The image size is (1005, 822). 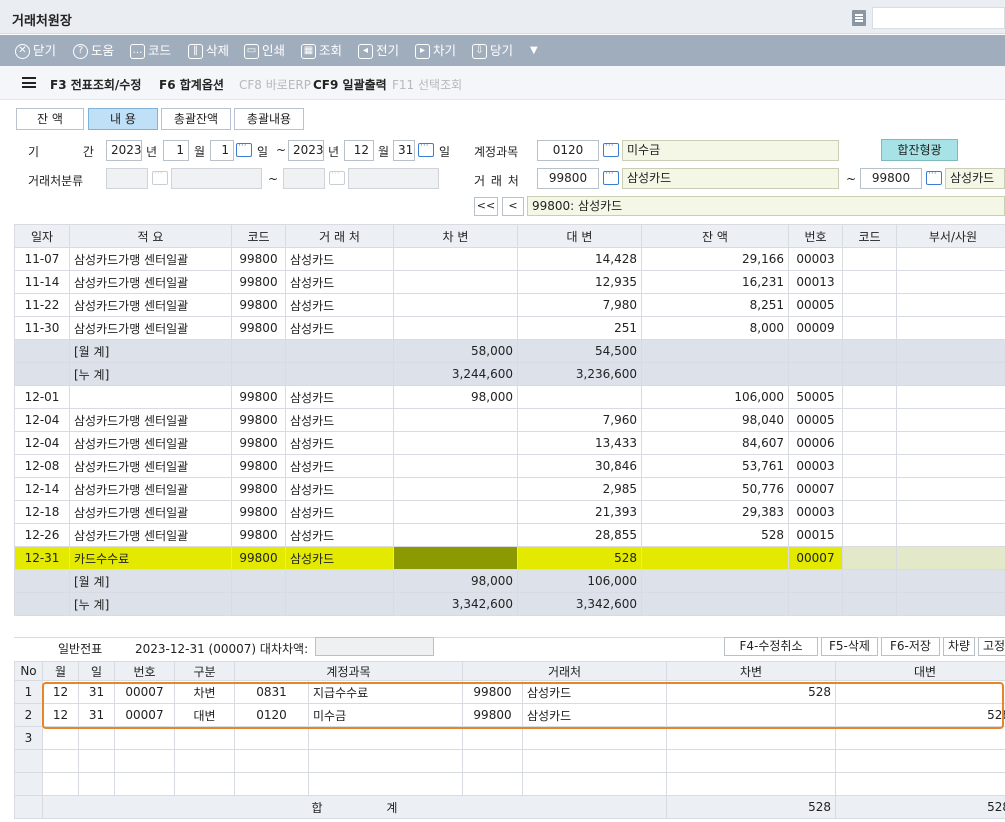 What do you see at coordinates (28, 715) in the screenshot?
I see `cell-no: 2` at bounding box center [28, 715].